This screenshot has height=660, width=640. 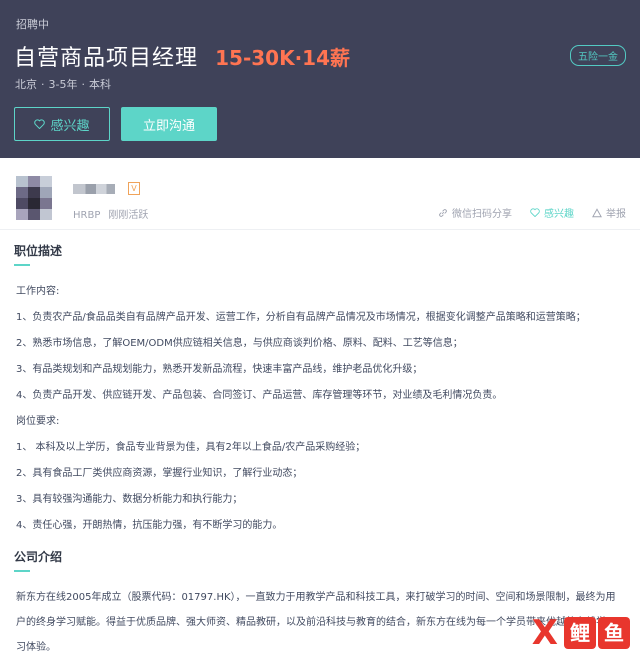 I want to click on chat-now-button: 立即沟通, so click(x=169, y=124).